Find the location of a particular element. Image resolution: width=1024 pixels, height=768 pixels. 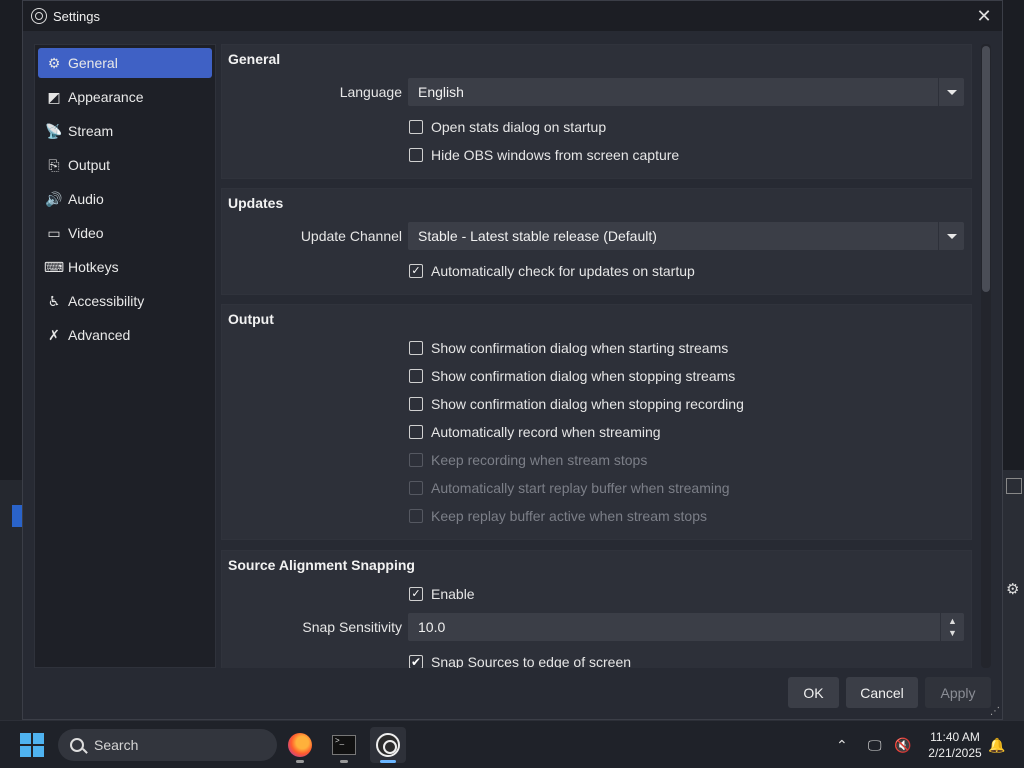

sidebar-item-audio: 🔊 Audio is located at coordinates (125, 199).